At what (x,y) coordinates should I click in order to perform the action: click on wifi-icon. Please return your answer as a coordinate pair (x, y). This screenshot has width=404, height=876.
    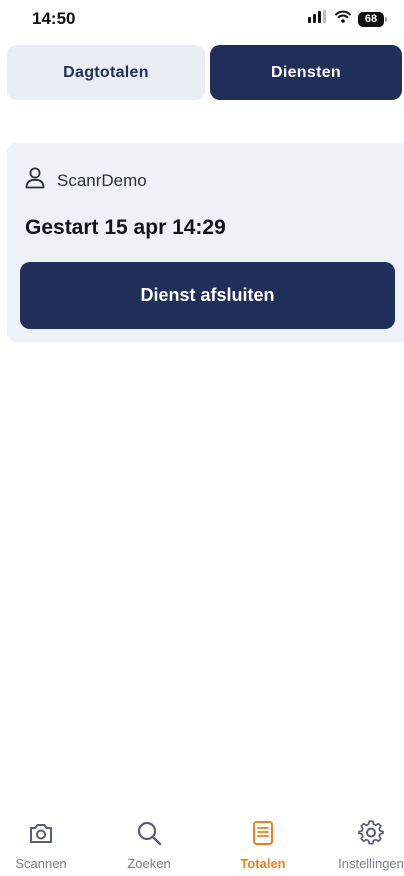
    Looking at the image, I should click on (343, 19).